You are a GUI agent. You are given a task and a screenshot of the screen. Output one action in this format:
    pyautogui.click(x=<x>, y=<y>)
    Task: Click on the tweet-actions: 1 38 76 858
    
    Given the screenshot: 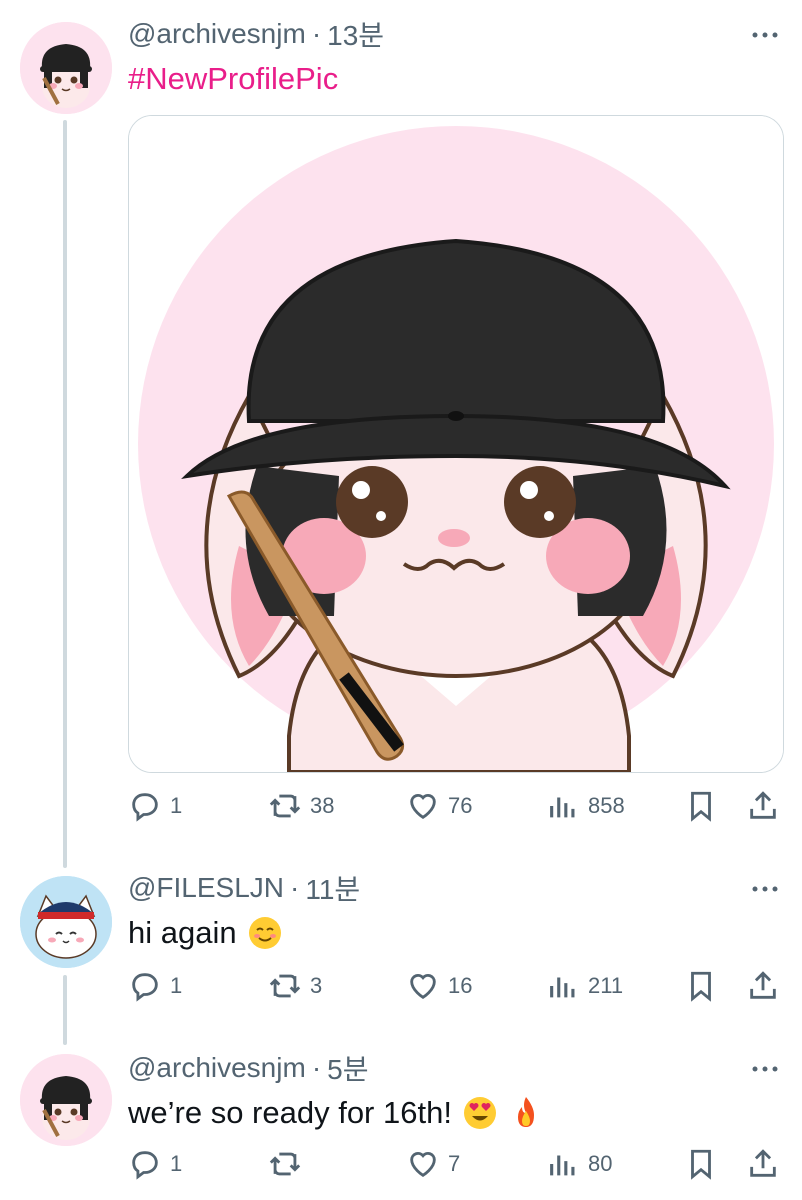 What is the action you would take?
    pyautogui.click(x=455, y=806)
    